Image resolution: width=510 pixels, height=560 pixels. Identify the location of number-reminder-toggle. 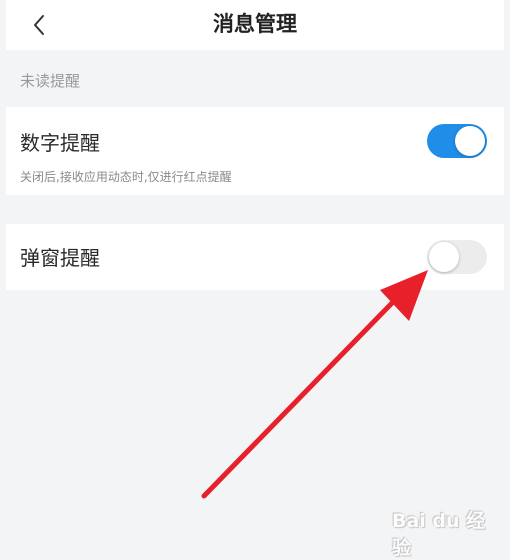
(457, 141).